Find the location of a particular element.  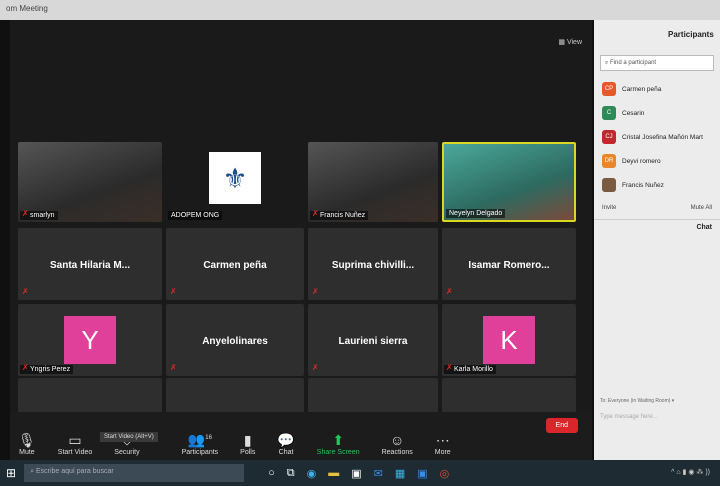

participant-tile: ⚜ ADOPEM ONG is located at coordinates (235, 182).